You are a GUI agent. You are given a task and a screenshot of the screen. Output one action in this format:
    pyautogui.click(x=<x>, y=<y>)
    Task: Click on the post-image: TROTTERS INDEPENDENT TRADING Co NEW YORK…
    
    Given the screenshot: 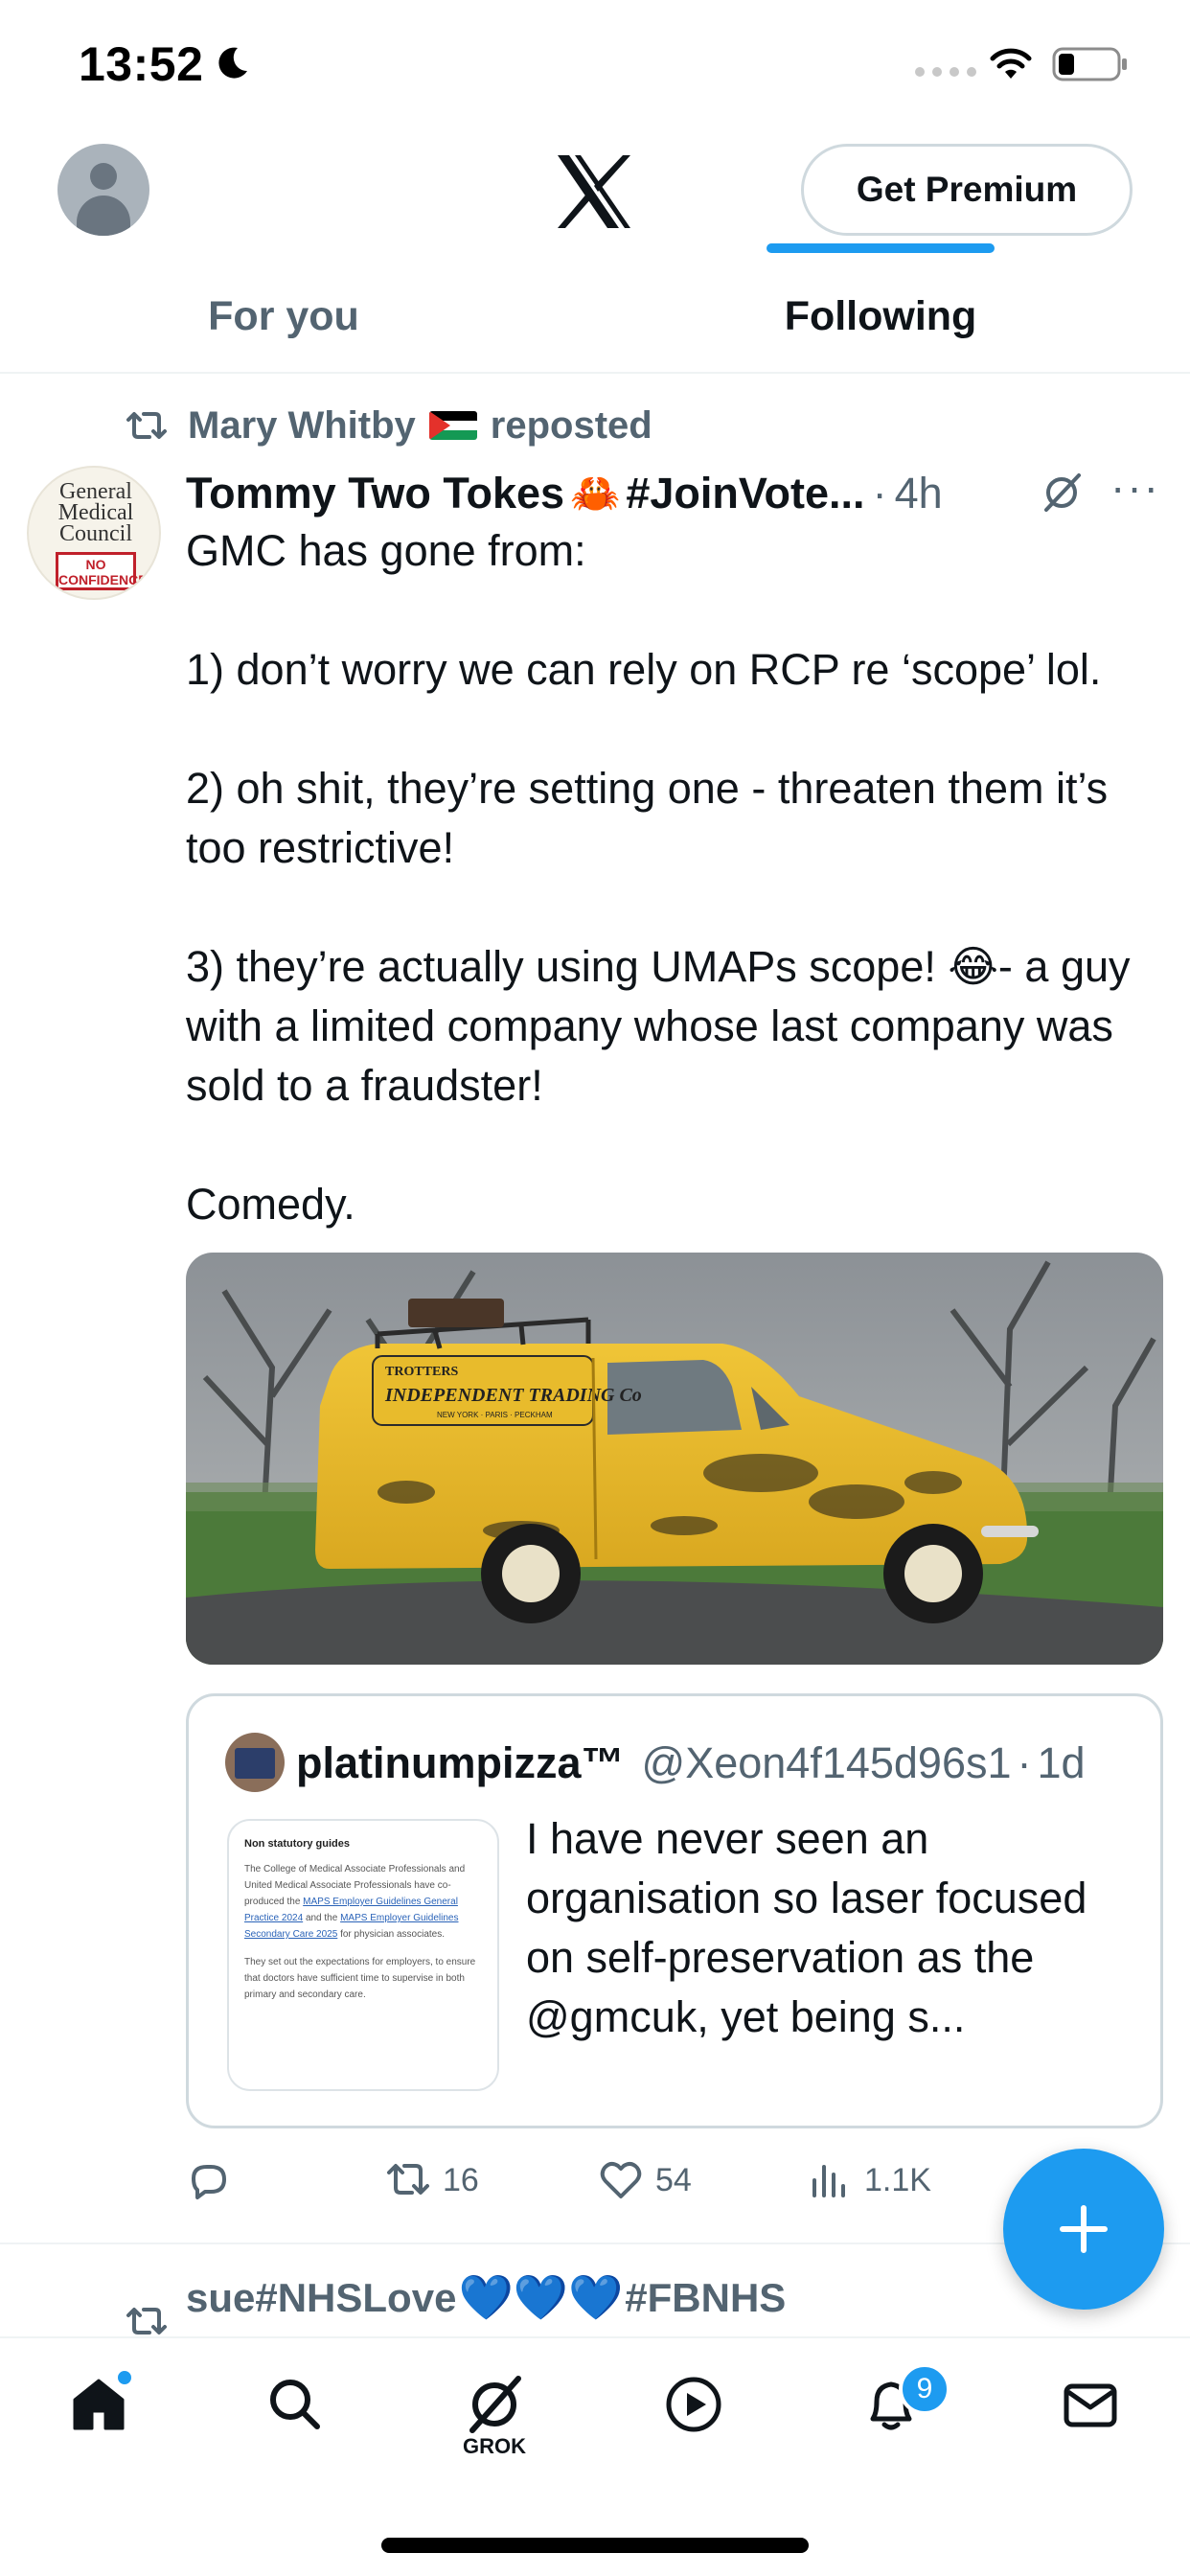 What is the action you would take?
    pyautogui.click(x=674, y=1459)
    